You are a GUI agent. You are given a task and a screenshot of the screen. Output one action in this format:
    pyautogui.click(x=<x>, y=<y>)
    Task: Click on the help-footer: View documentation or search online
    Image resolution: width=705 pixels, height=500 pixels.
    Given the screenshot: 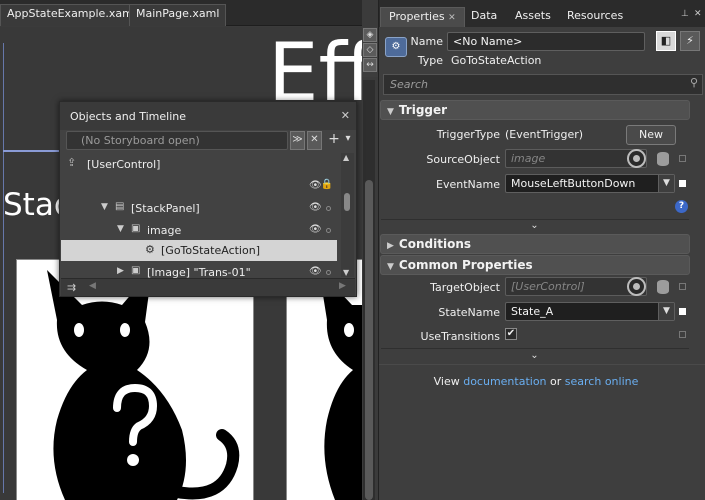 What is the action you would take?
    pyautogui.click(x=536, y=381)
    